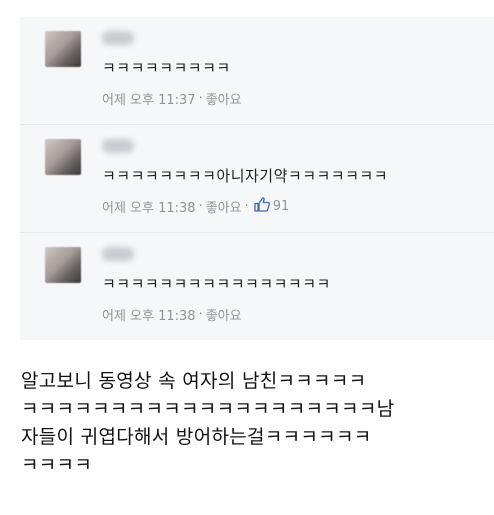 The image size is (494, 515). I want to click on like-count: 91, so click(281, 206).